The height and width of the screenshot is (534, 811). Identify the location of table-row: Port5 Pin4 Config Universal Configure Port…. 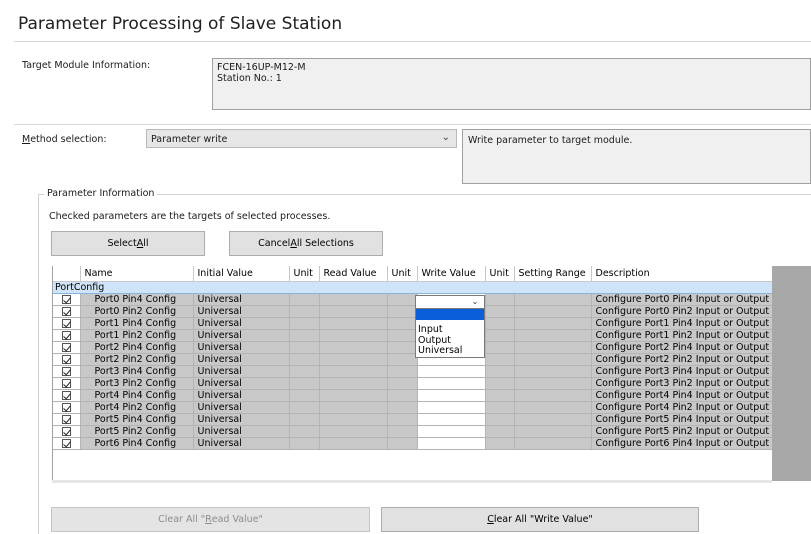
(413, 419).